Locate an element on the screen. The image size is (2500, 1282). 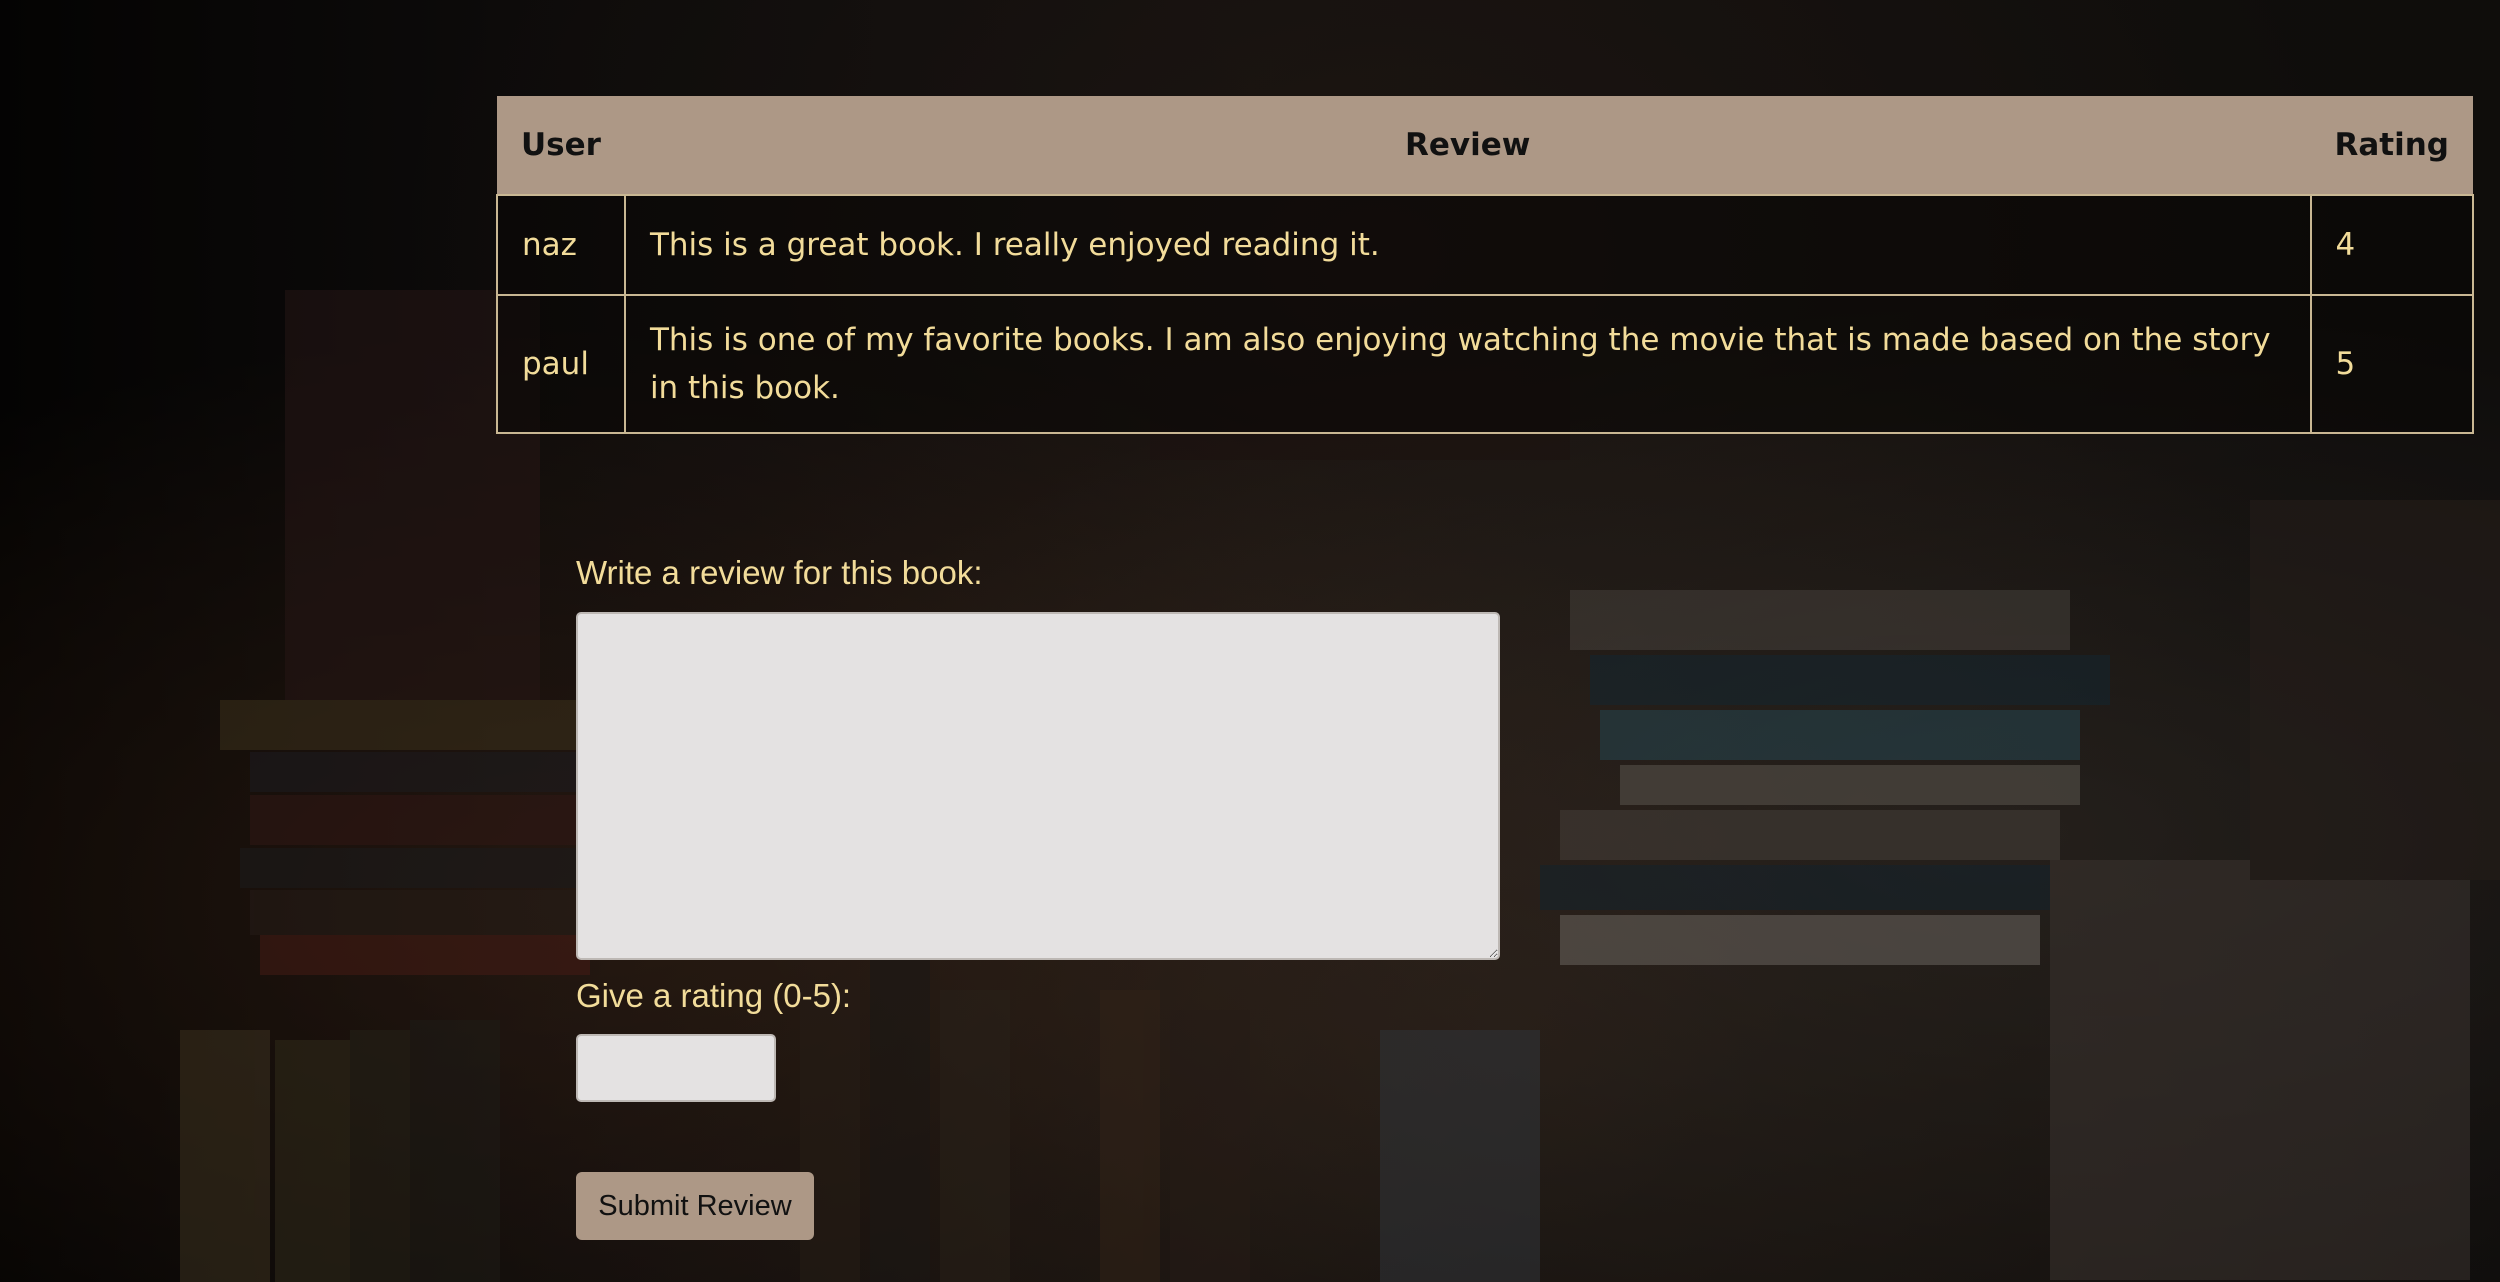
review-rating: 5 is located at coordinates (2391, 364).